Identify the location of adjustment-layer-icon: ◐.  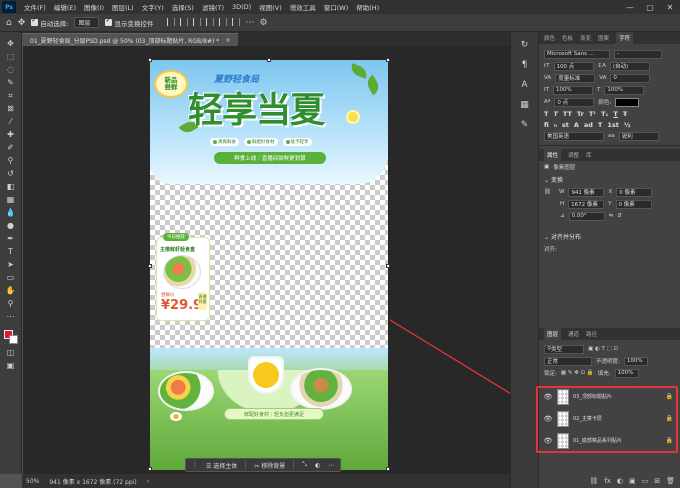
(620, 481).